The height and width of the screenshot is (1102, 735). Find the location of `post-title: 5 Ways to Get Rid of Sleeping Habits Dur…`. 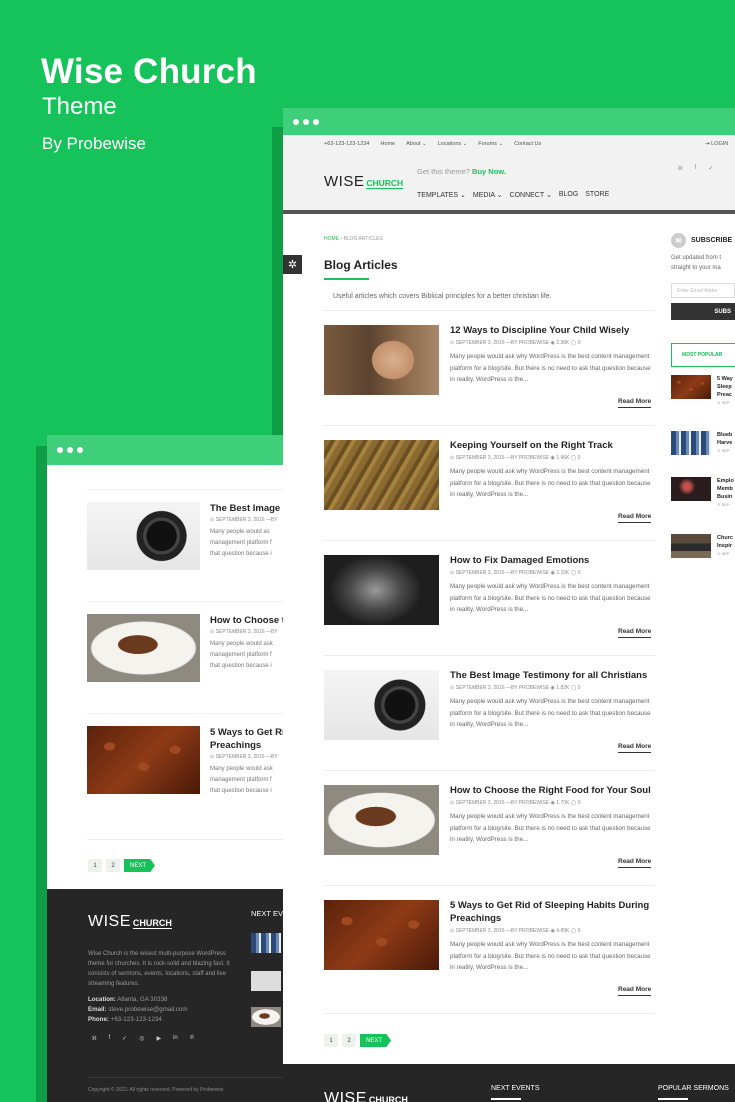

post-title: 5 Ways to Get Rid of Sleeping Habits Dur… is located at coordinates (552, 912).